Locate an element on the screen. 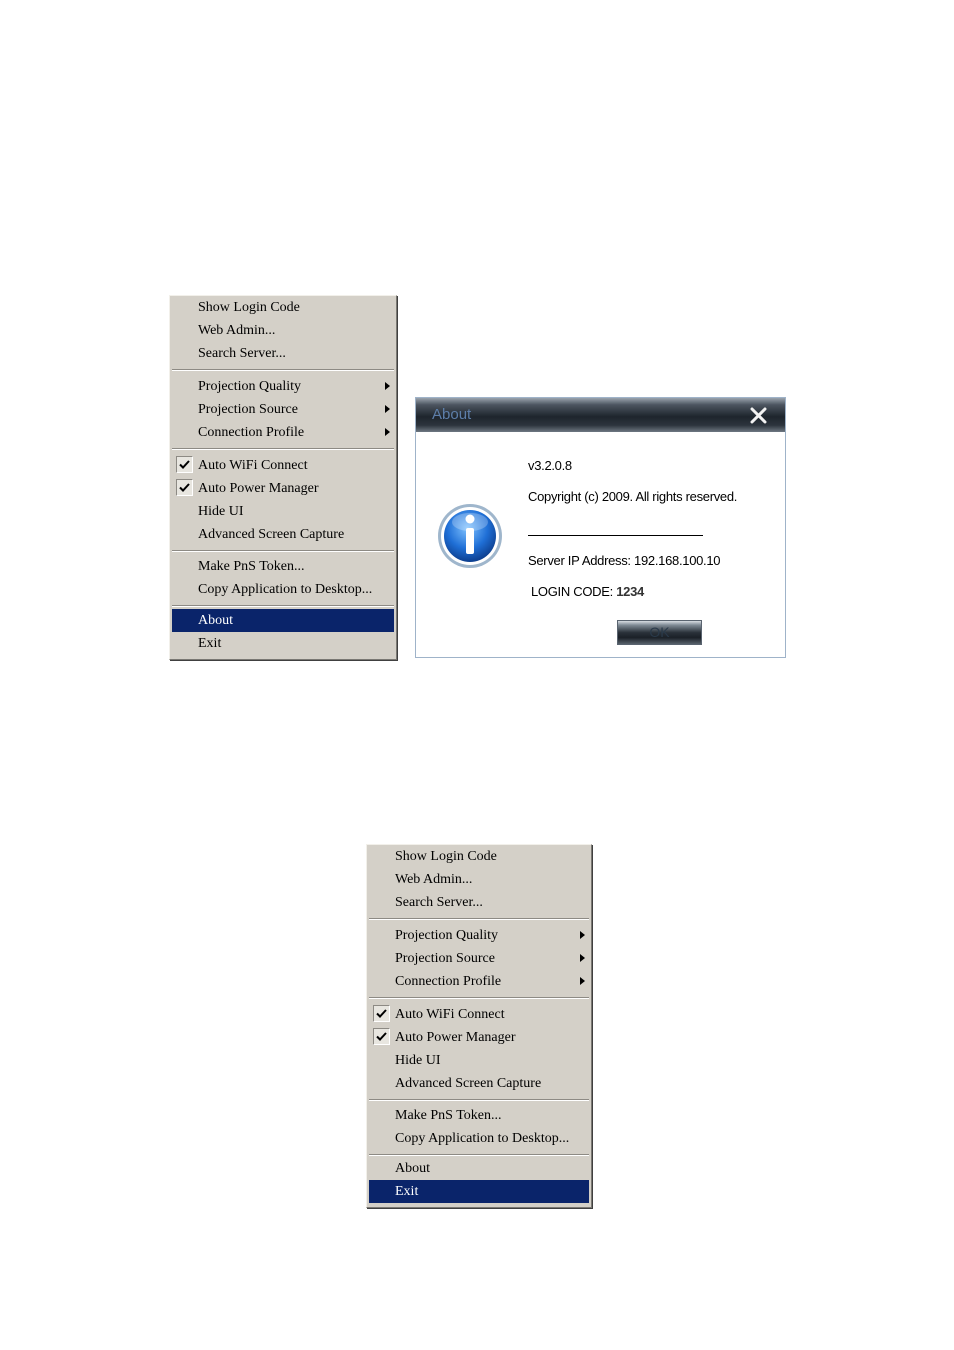  copyright-text: Copyright (c) 2009. All rights reserved. is located at coordinates (633, 496).